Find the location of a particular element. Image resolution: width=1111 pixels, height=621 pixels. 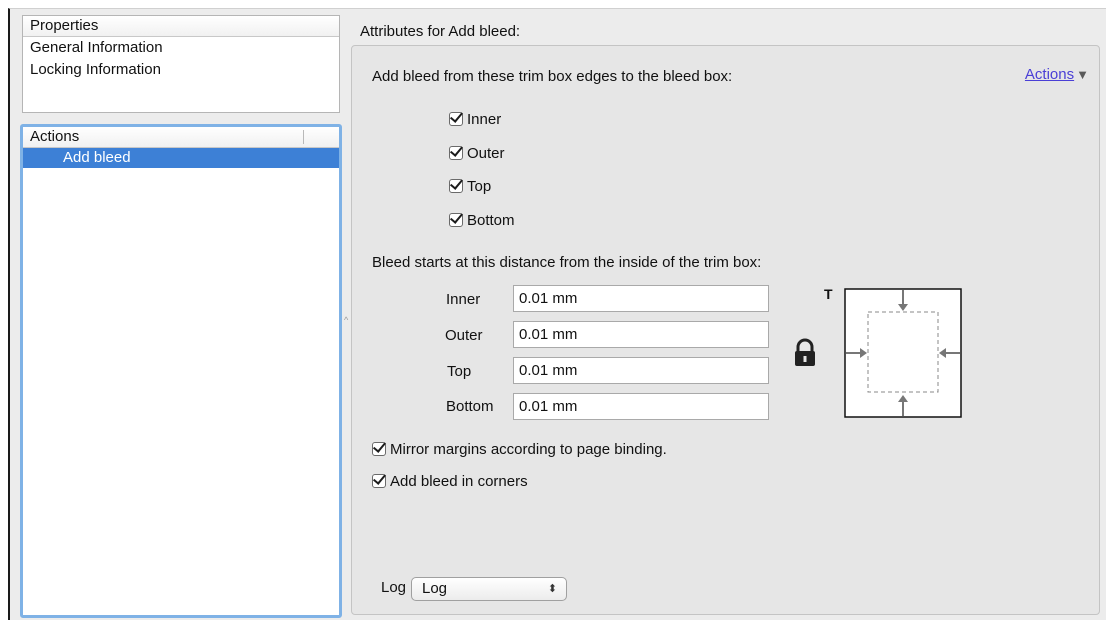

list-item-general-information: General Information is located at coordinates (181, 48).